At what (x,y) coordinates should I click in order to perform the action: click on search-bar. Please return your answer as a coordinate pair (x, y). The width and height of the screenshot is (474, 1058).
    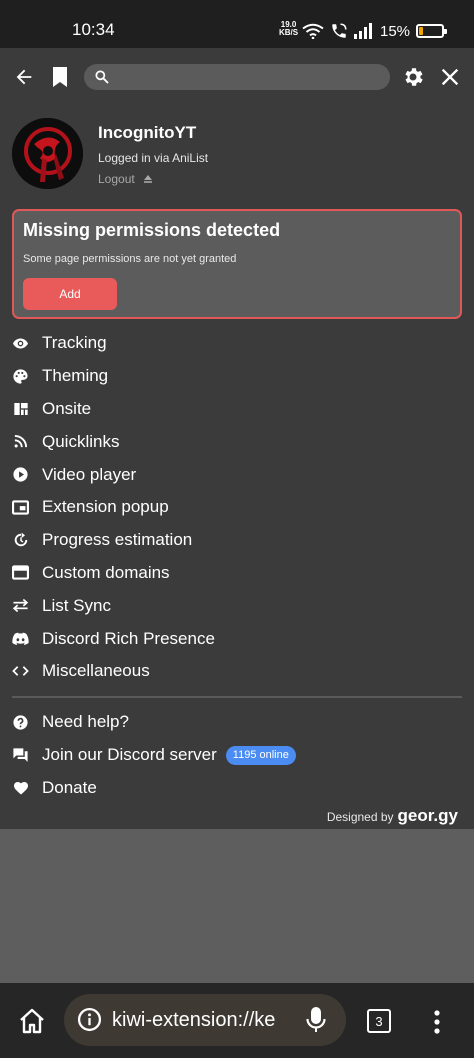
    Looking at the image, I should click on (237, 77).